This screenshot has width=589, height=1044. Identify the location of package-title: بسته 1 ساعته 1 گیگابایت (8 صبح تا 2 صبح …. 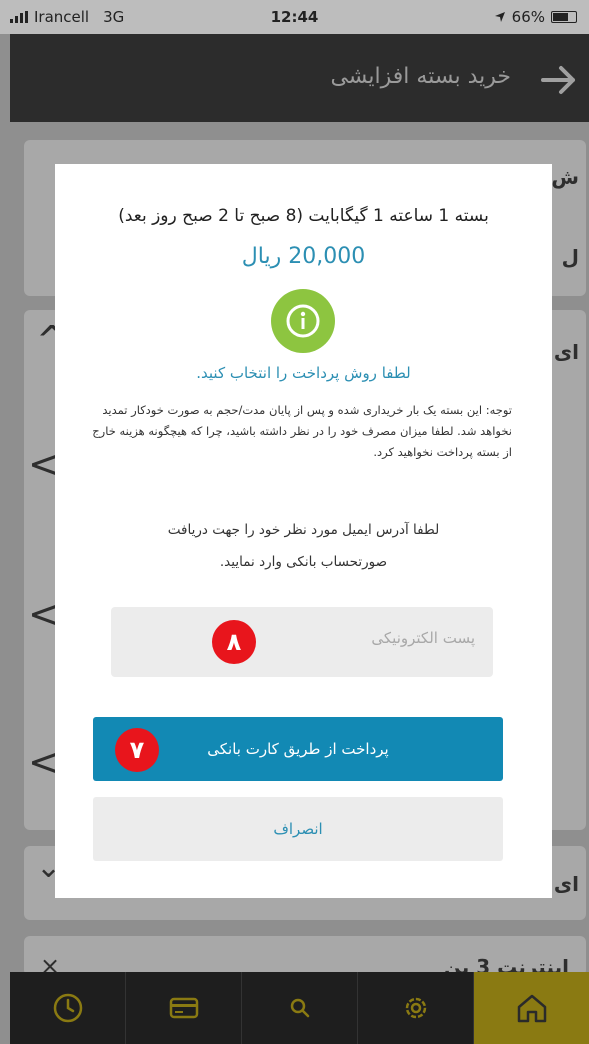
(303, 216).